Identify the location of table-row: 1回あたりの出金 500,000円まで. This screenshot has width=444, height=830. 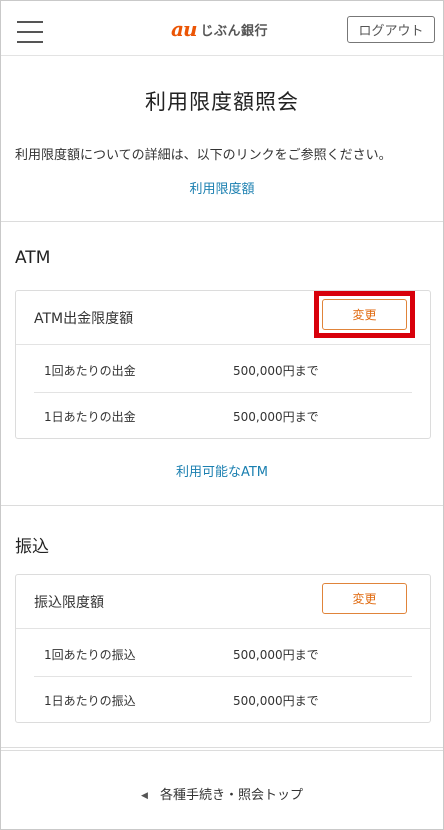
(223, 370).